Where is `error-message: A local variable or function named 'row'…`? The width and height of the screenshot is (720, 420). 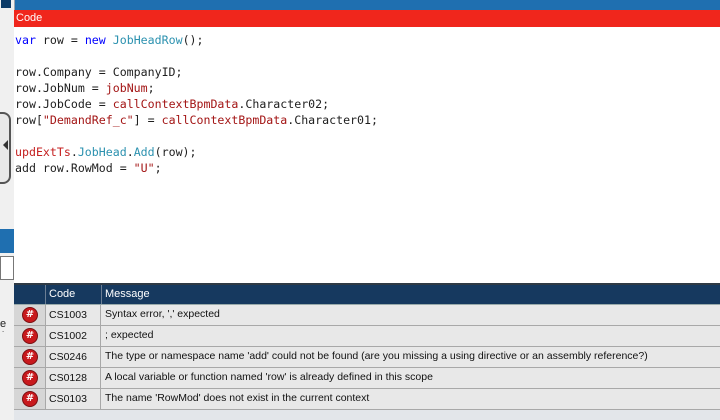 error-message: A local variable or function named 'row'… is located at coordinates (269, 377).